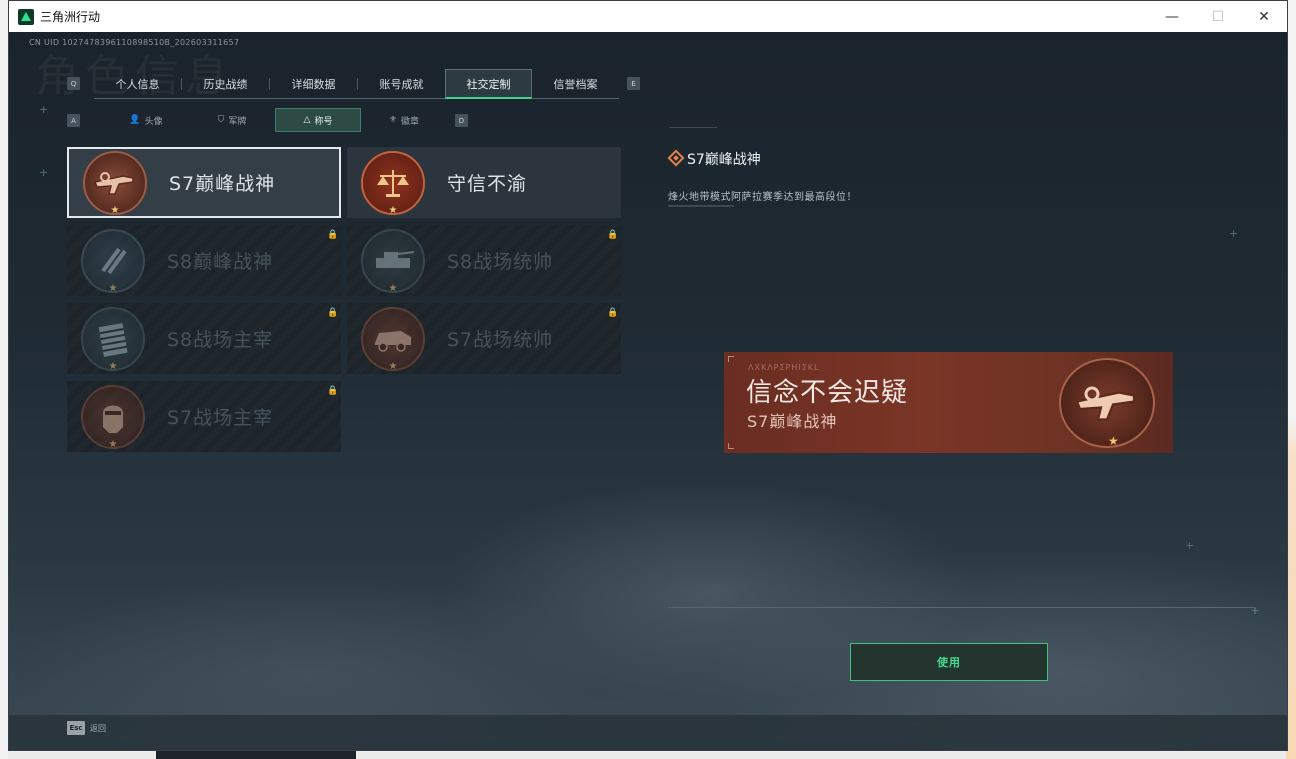  Describe the element at coordinates (701, 206) in the screenshot. I see `detail-underline` at that location.